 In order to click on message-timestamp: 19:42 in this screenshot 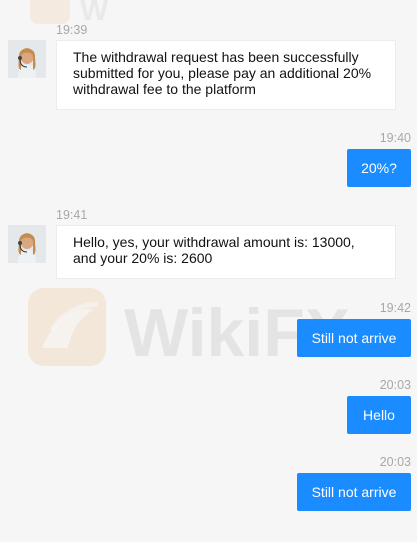, I will do `click(395, 308)`.